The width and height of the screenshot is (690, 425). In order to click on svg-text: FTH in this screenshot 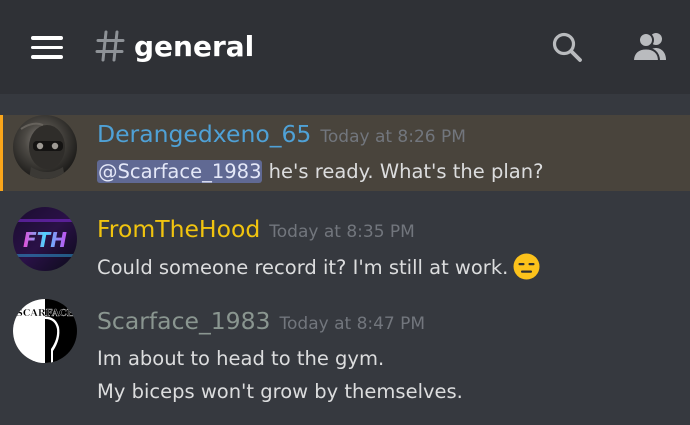, I will do `click(45, 240)`.